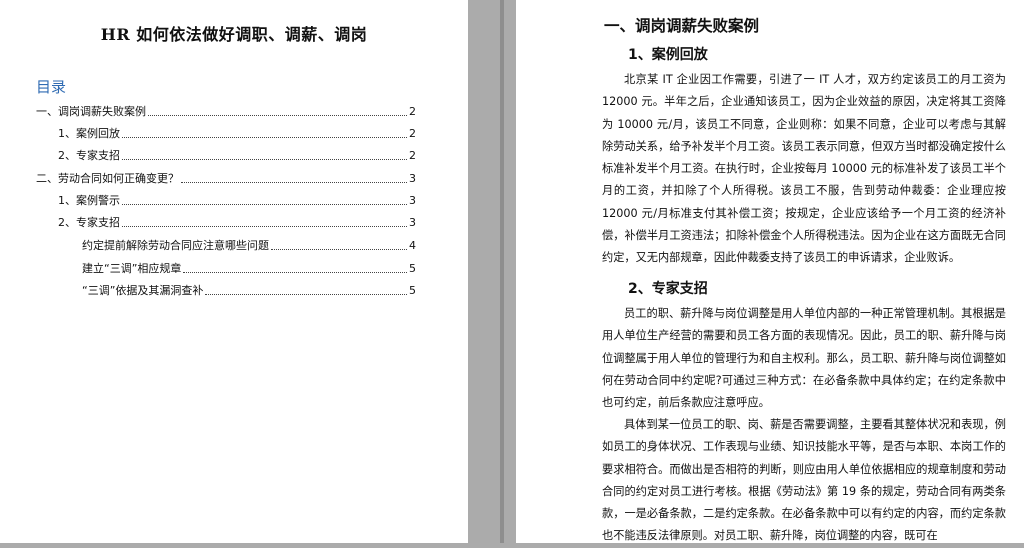  I want to click on toc-entry: “三调”依据及其漏洞查补 5, so click(249, 291).